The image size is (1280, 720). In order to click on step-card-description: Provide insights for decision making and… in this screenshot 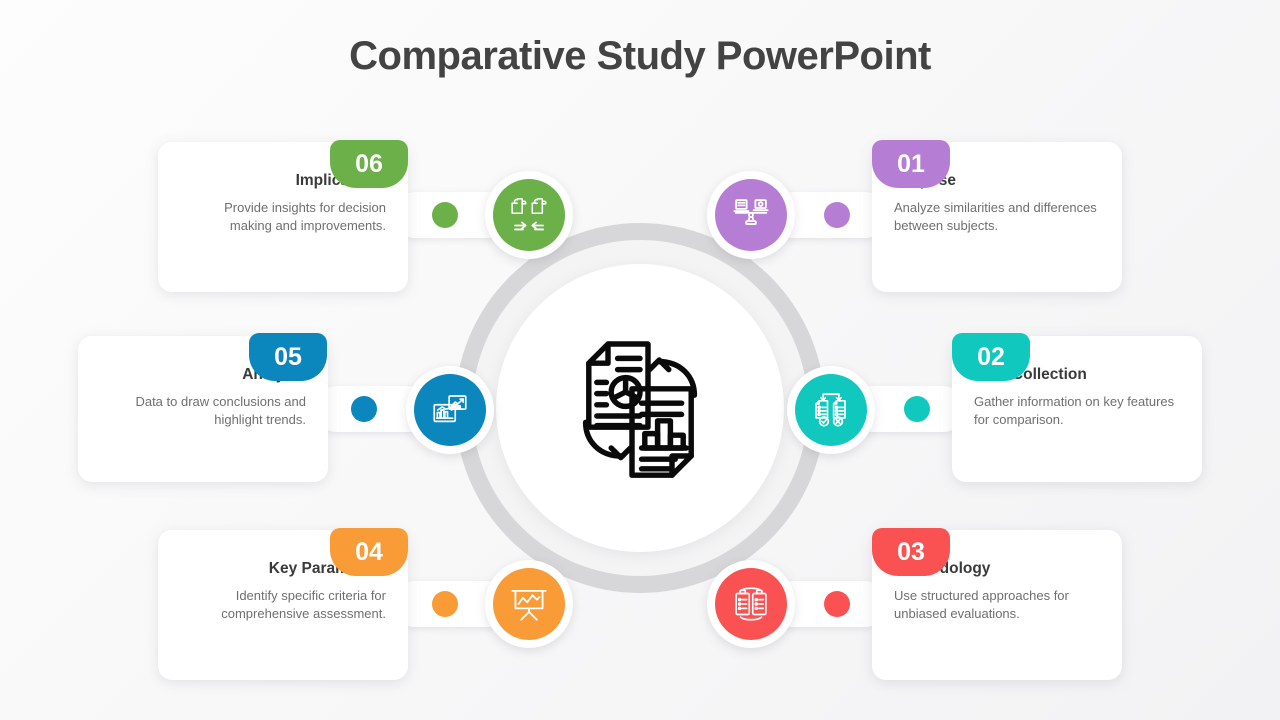, I will do `click(305, 216)`.